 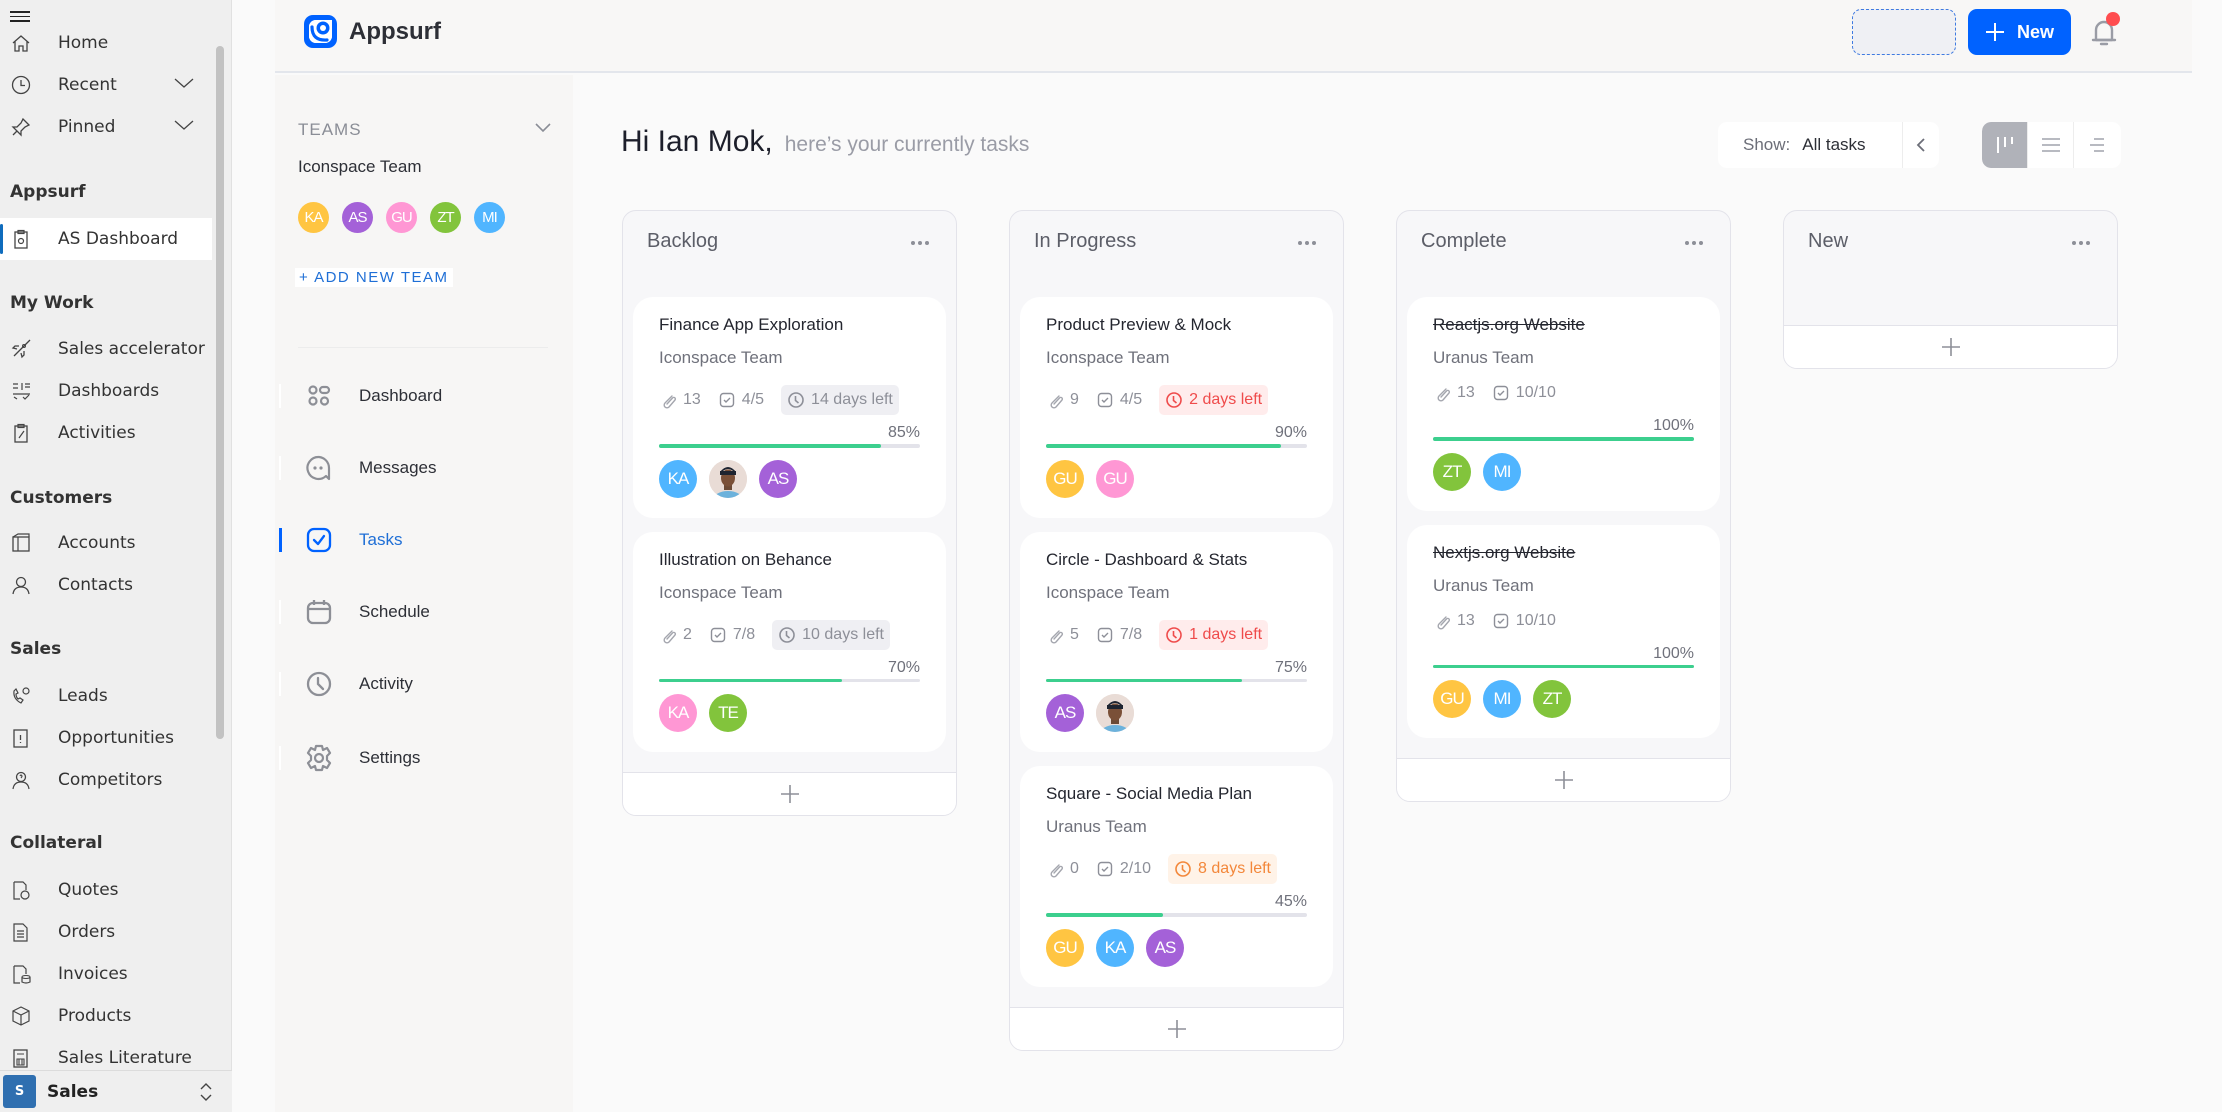 What do you see at coordinates (2105, 30) in the screenshot?
I see `notifications-button` at bounding box center [2105, 30].